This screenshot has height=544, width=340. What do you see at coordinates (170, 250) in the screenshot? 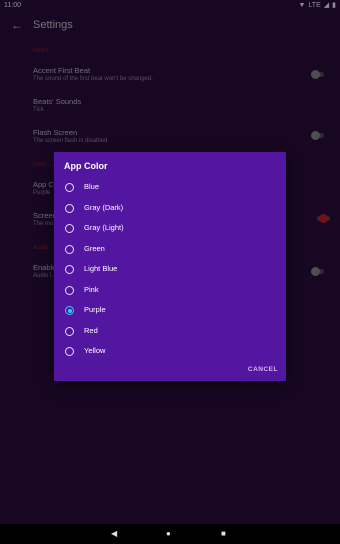
I see `option-green: Green` at bounding box center [170, 250].